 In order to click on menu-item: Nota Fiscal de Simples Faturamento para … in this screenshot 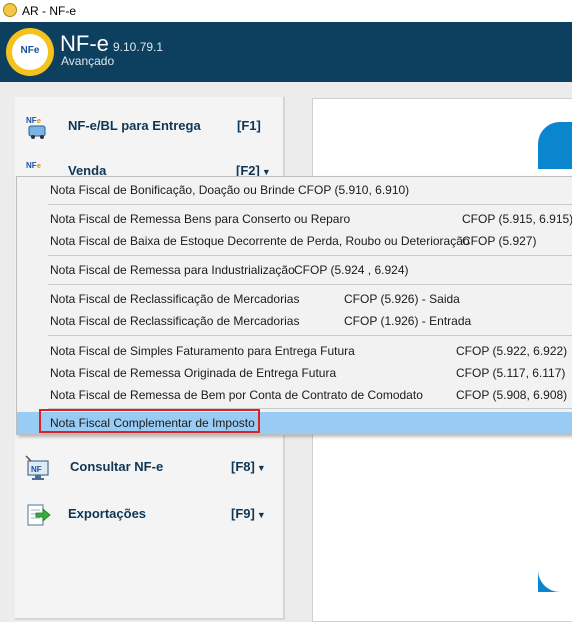, I will do `click(294, 351)`.